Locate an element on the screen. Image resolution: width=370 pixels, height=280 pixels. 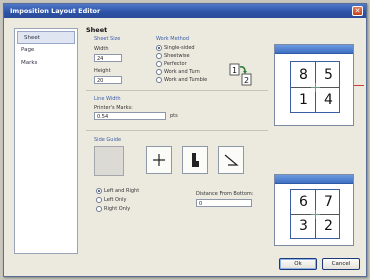
work-method-group-title: Work Method is located at coordinates (173, 39).